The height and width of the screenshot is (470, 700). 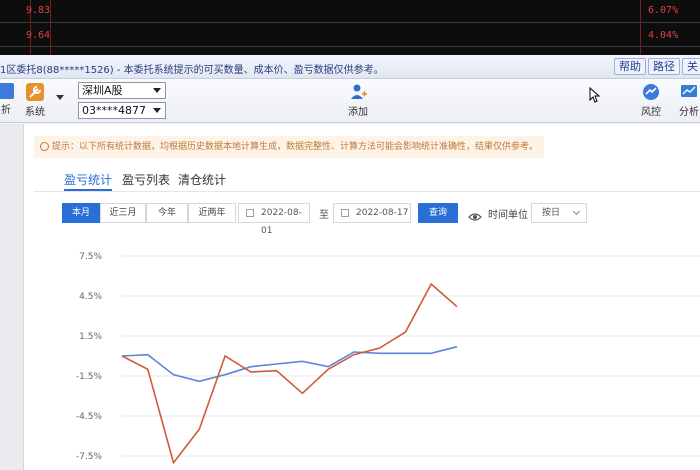 I want to click on toolbar: 折 系统 深圳A股 03****4877 添加 风控 分析, so click(x=350, y=101).